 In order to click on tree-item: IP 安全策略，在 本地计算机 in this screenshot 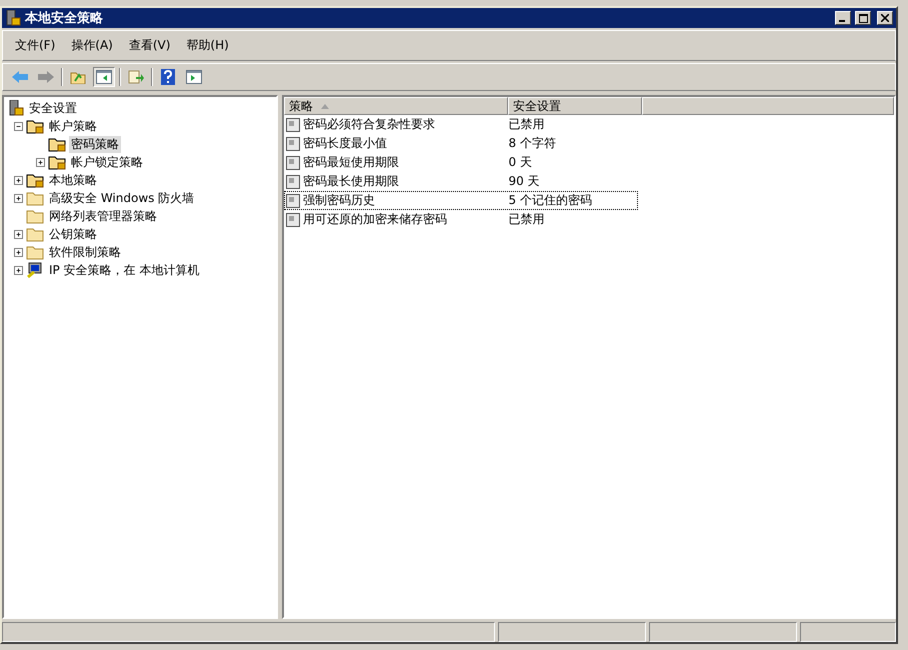, I will do `click(124, 270)`.